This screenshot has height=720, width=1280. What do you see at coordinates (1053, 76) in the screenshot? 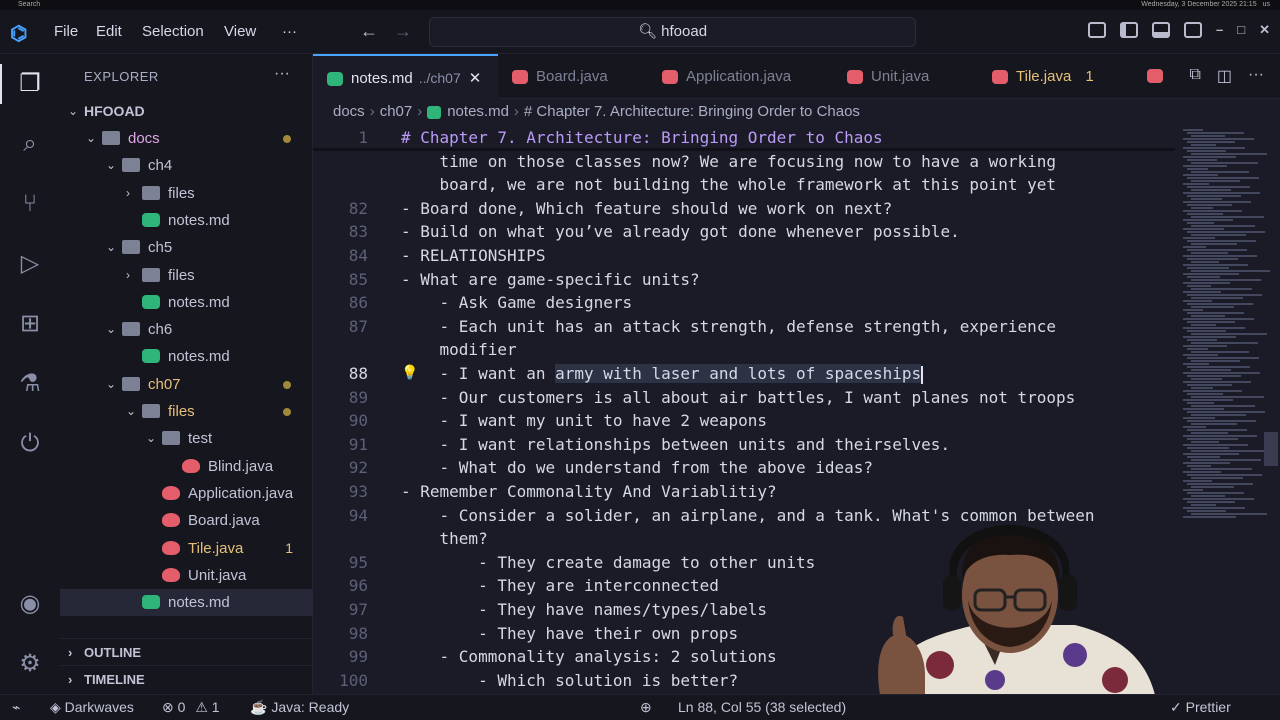
I see `tab-tile-java: Tile.java 1` at bounding box center [1053, 76].